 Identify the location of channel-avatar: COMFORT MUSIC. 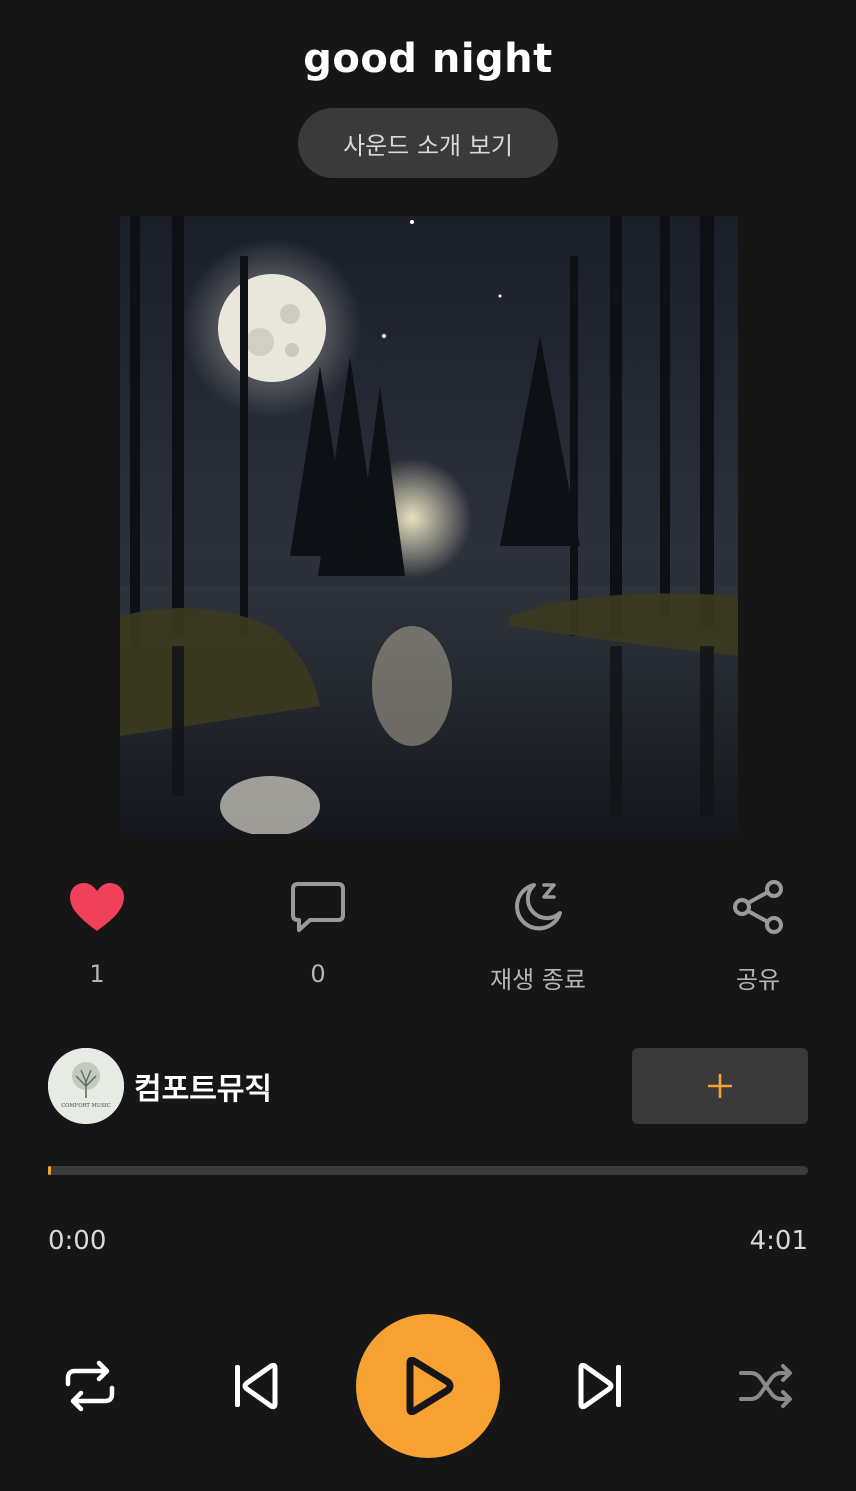
(86, 1086).